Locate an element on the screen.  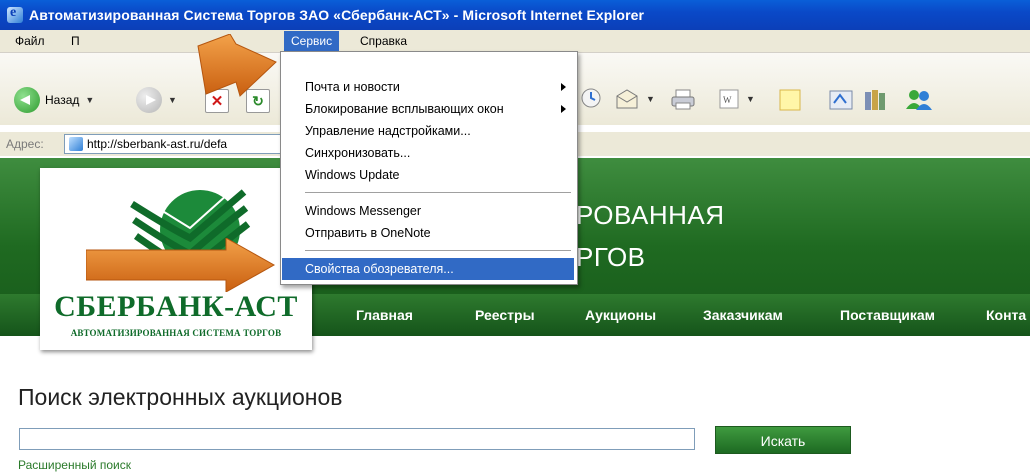
research-button is located at coordinates (842, 100).